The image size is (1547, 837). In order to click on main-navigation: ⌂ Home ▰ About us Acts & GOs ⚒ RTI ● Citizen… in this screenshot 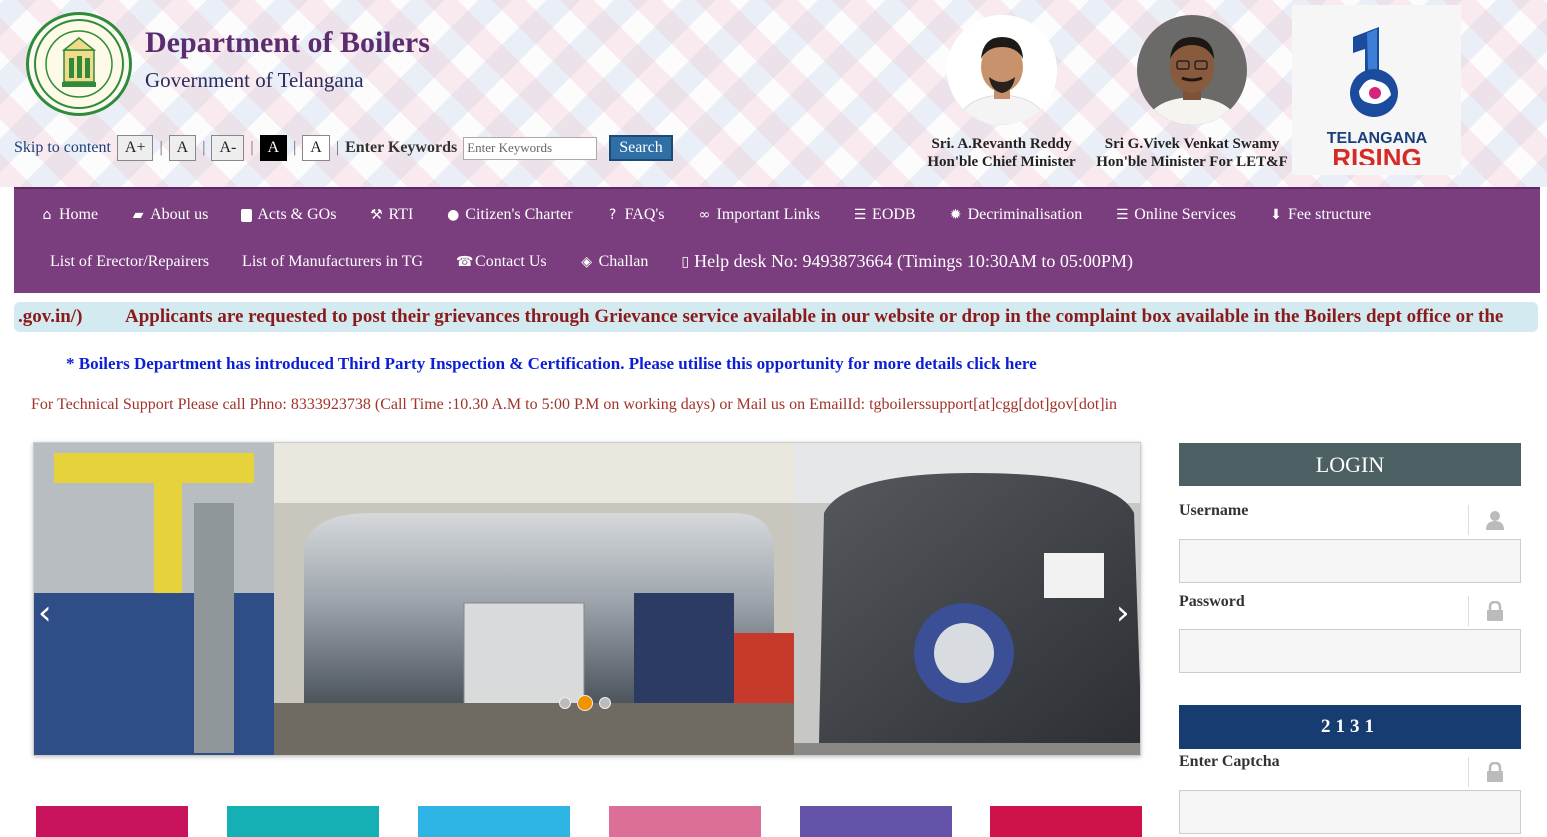, I will do `click(777, 240)`.